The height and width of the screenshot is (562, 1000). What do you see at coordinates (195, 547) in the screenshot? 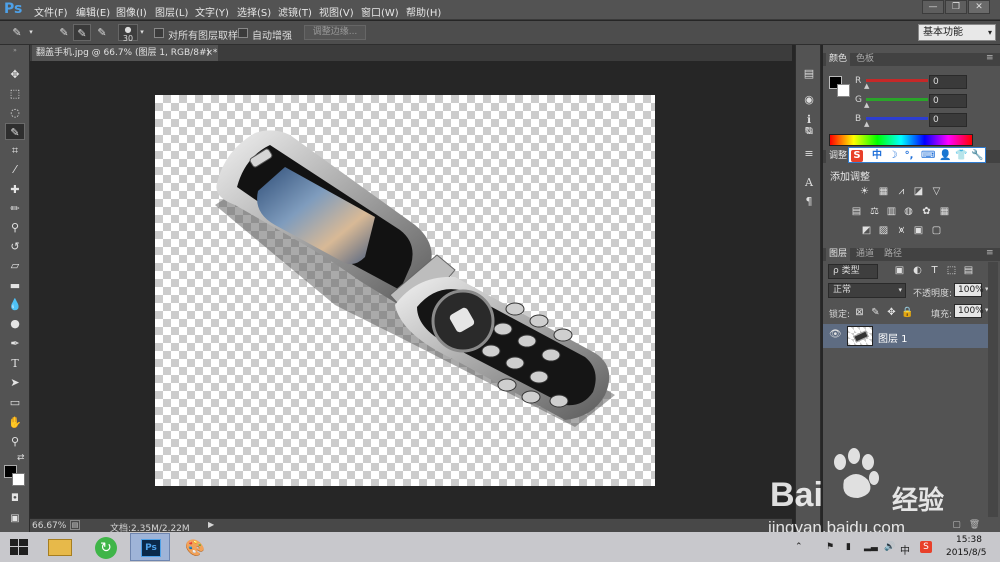
I see `paint-taskbar-button: 🎨` at bounding box center [195, 547].